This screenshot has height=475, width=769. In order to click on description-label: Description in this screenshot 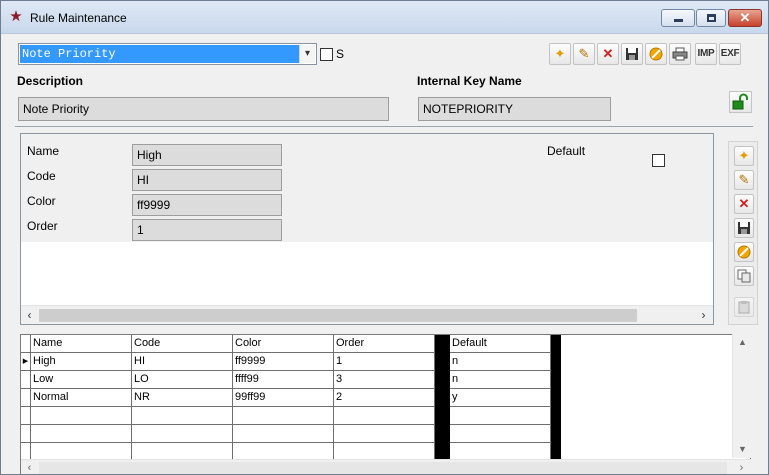, I will do `click(50, 81)`.